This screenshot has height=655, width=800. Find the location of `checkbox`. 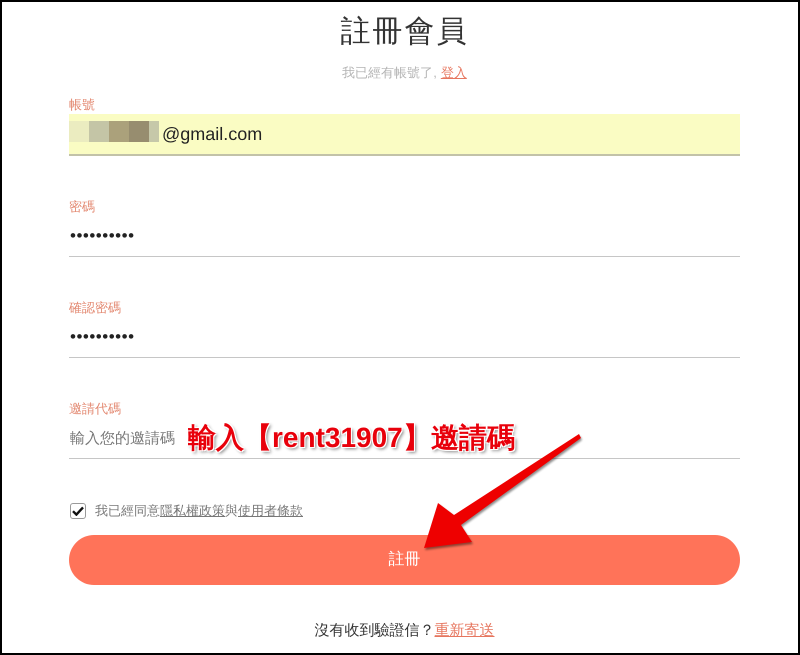

checkbox is located at coordinates (78, 511).